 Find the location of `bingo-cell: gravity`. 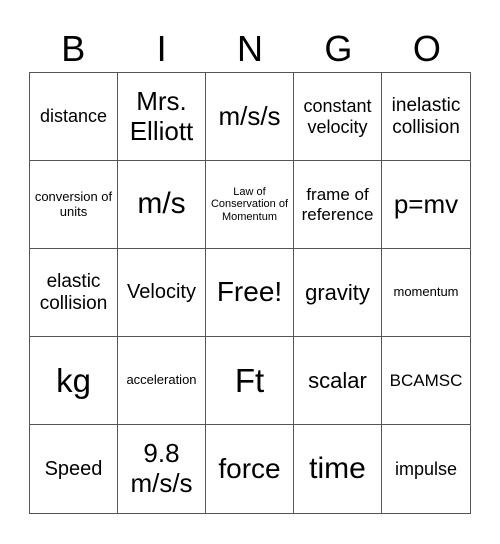

bingo-cell: gravity is located at coordinates (338, 293).